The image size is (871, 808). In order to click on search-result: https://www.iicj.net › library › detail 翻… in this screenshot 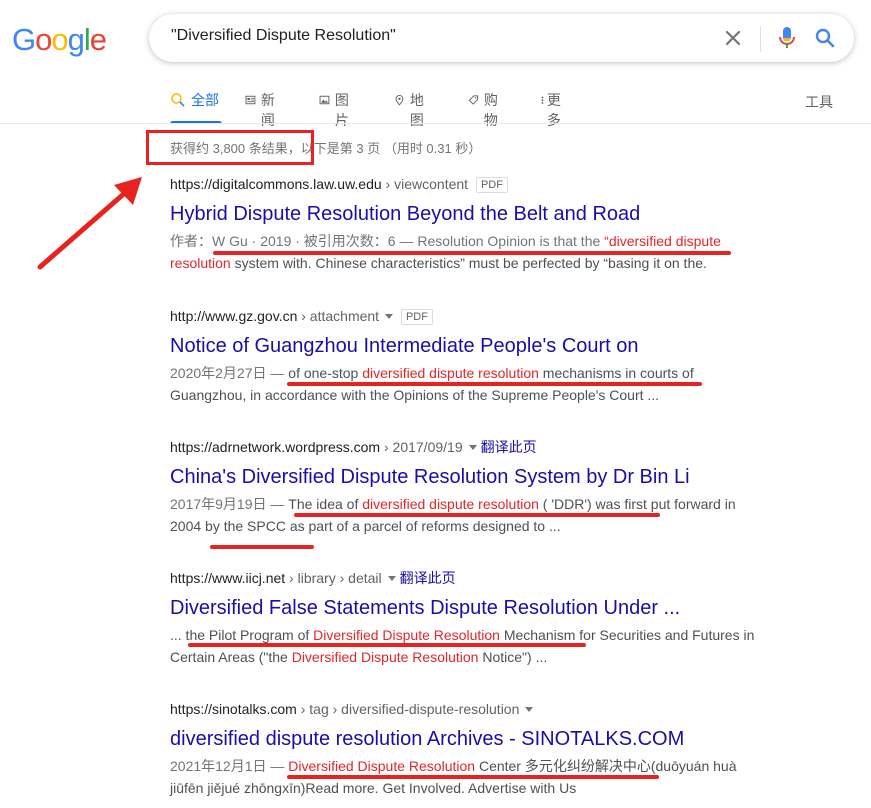, I will do `click(470, 618)`.